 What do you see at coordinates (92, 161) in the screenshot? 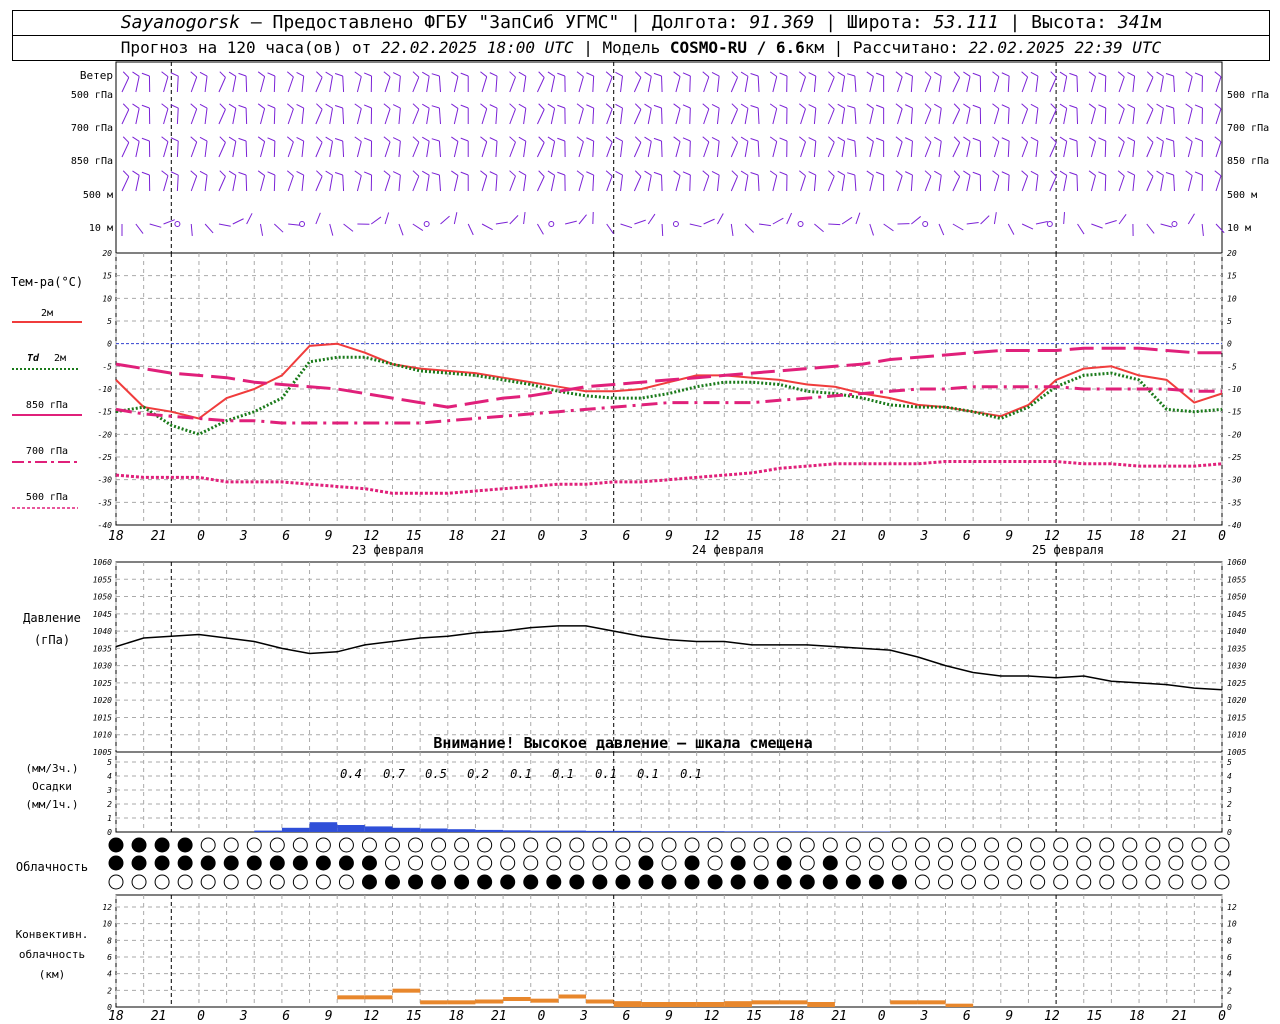
I see `wind-level-850hpa: 850 гПа` at bounding box center [92, 161].